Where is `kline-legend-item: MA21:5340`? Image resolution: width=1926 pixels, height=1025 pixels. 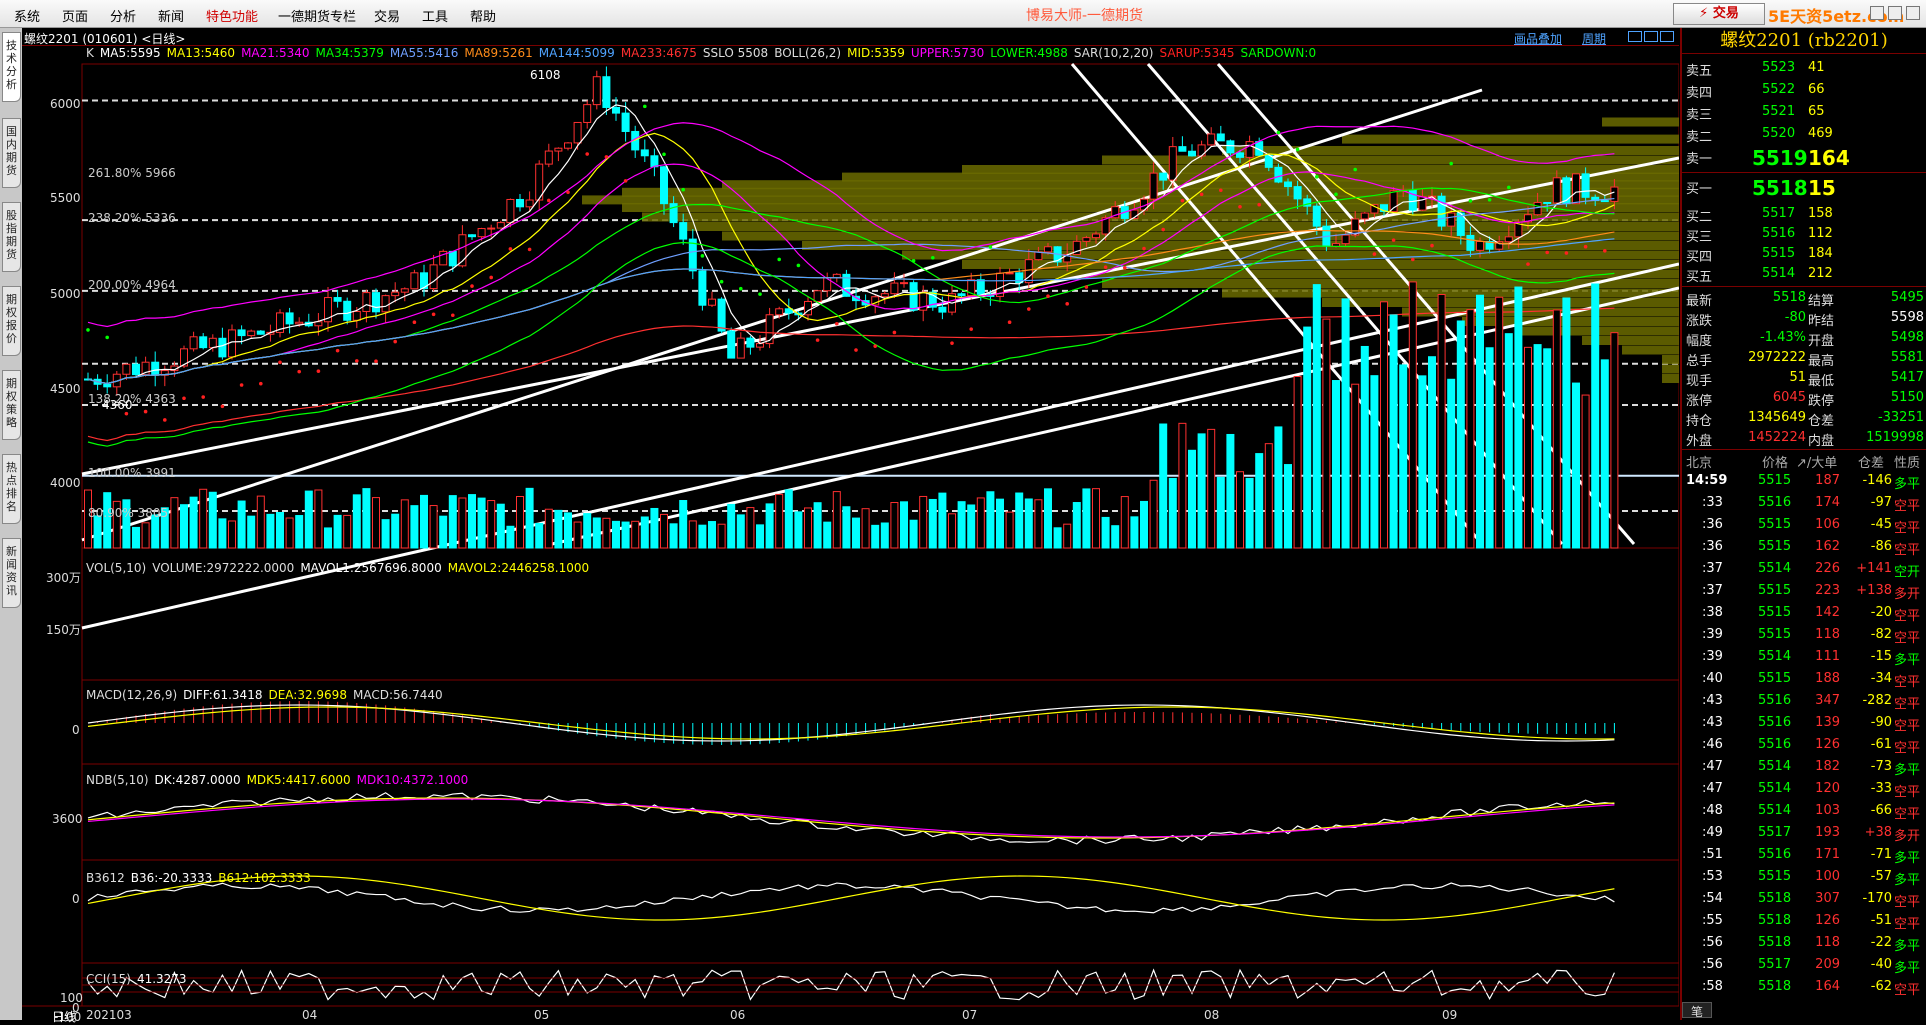 kline-legend-item: MA21:5340 is located at coordinates (275, 53).